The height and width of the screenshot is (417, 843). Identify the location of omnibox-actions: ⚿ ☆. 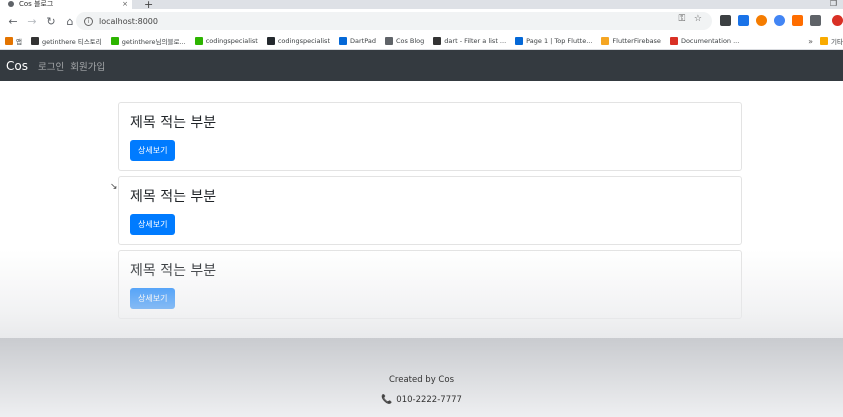
(690, 19).